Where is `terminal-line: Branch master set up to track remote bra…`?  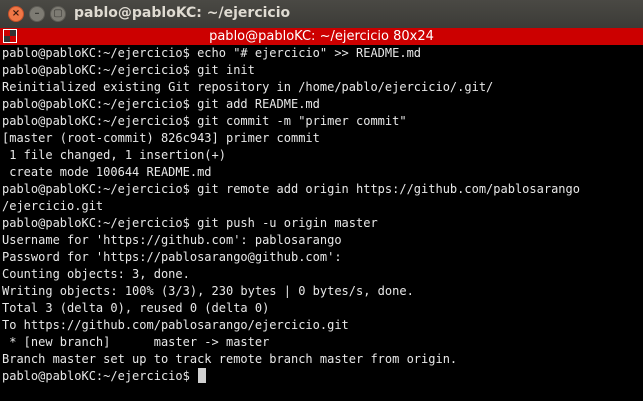
terminal-line: Branch master set up to track remote bra… is located at coordinates (230, 359).